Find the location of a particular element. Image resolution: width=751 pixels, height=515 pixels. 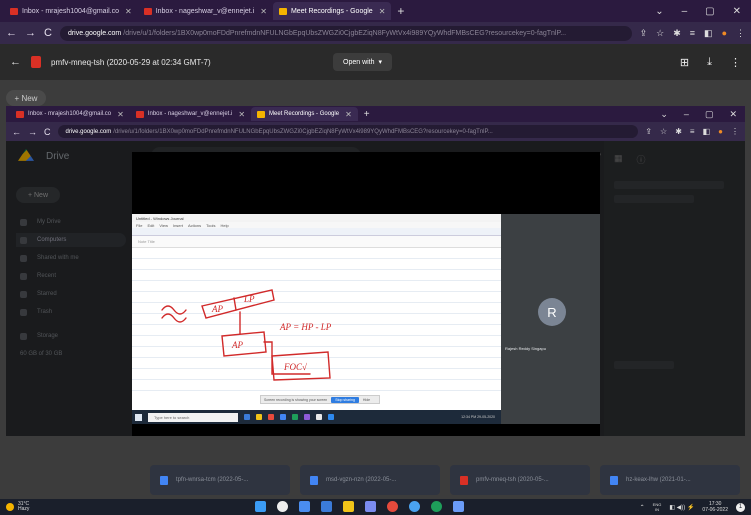

teams-icon is located at coordinates (370, 506).